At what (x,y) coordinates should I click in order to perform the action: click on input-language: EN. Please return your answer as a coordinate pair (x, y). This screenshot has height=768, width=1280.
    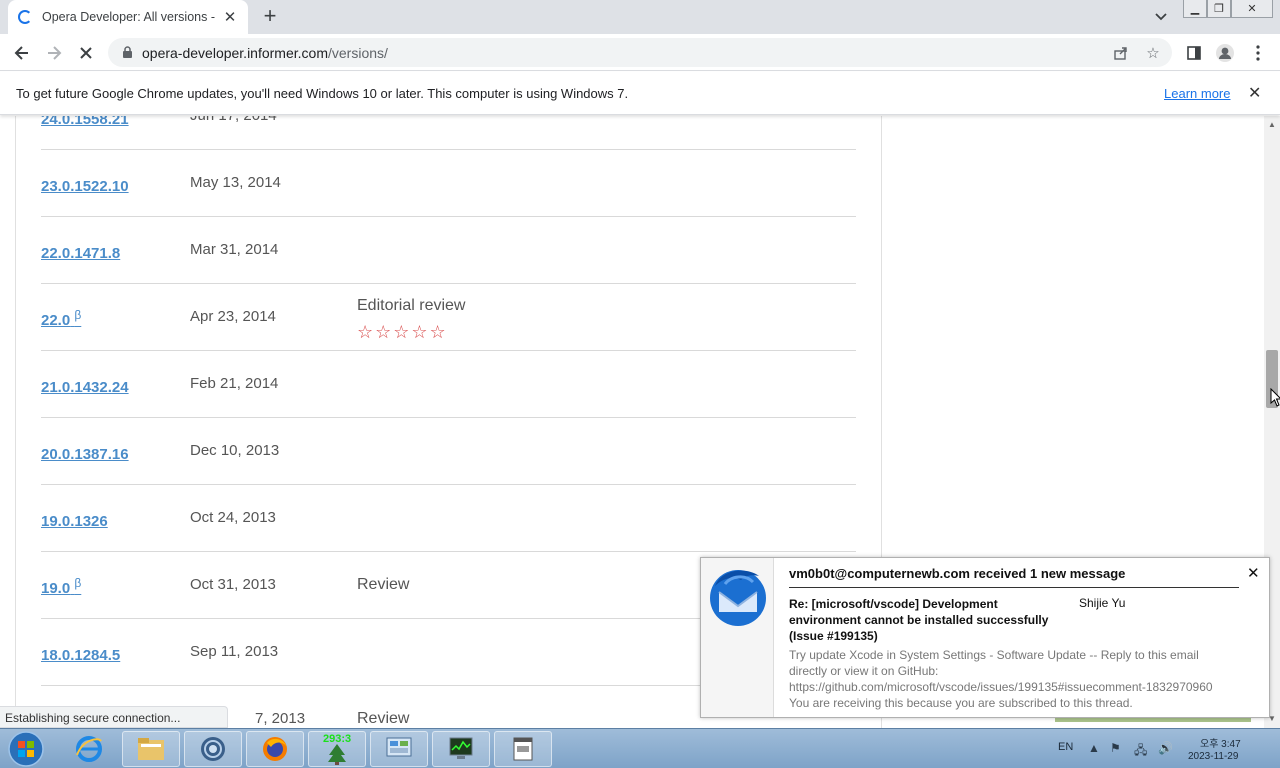
    Looking at the image, I should click on (1065, 747).